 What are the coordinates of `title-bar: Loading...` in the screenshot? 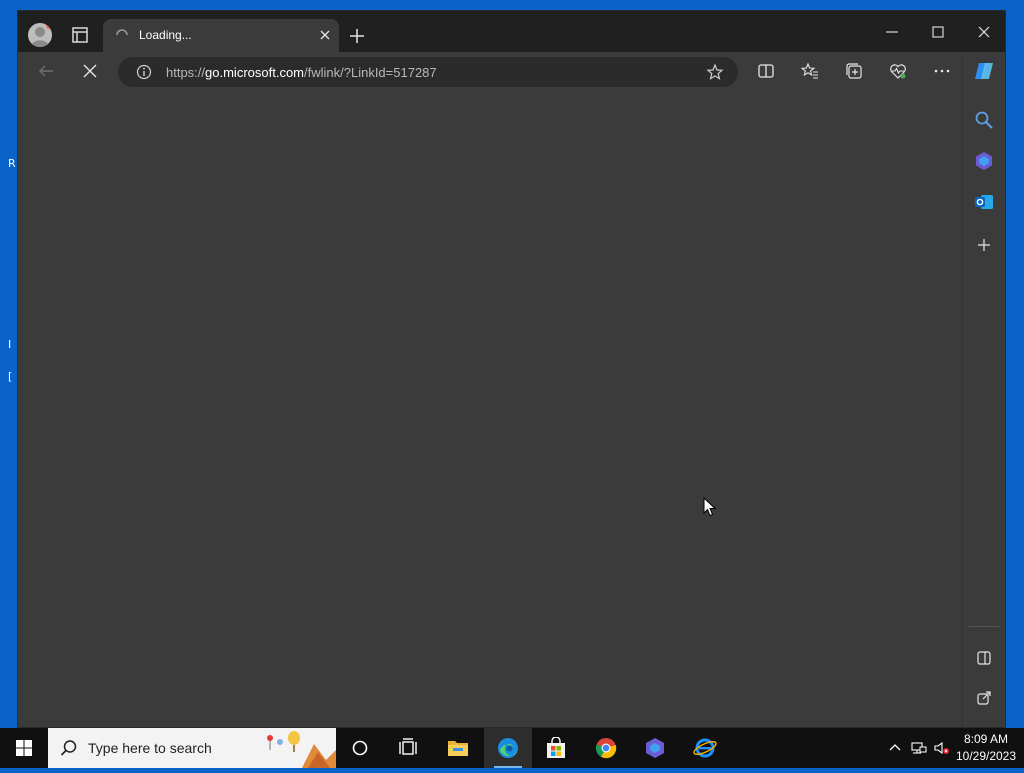 It's located at (511, 31).